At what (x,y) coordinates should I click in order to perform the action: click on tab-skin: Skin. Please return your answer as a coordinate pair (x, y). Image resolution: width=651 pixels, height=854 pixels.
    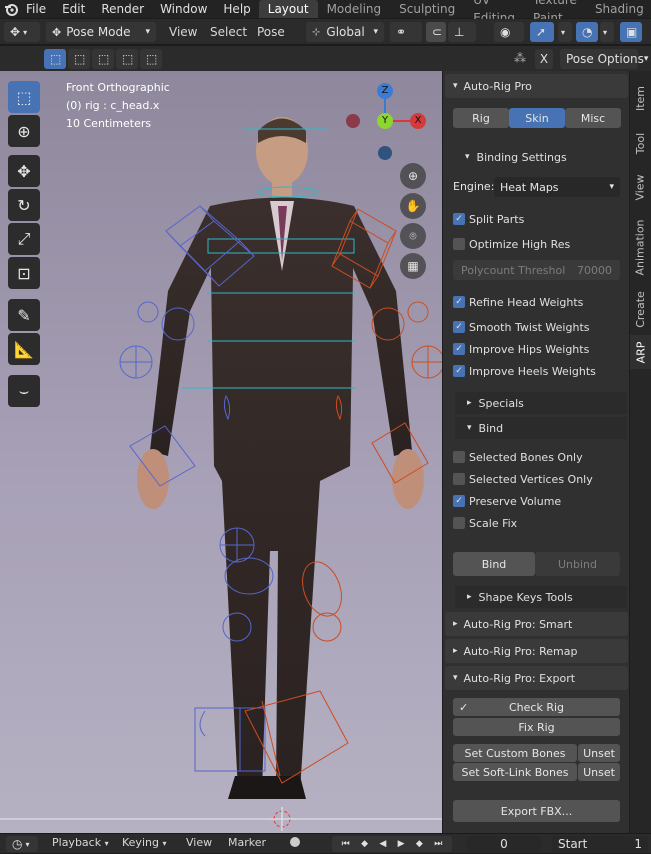
    Looking at the image, I should click on (537, 118).